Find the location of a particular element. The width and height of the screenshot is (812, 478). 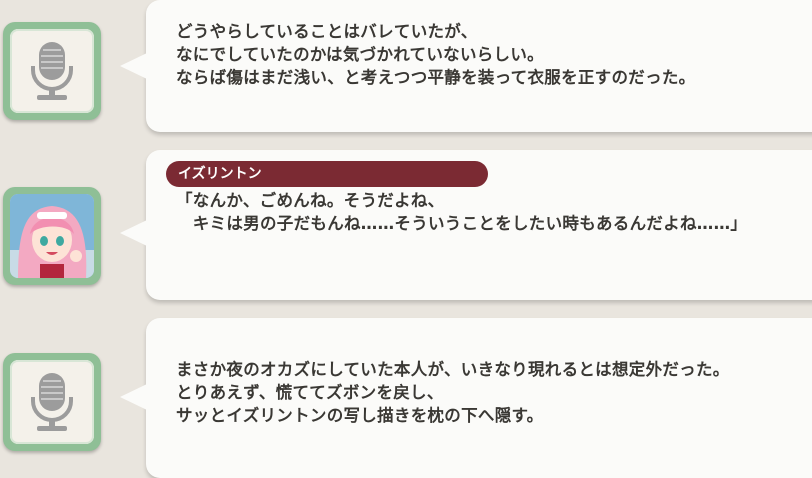

speaker-name-tag: イズリントン is located at coordinates (327, 174).